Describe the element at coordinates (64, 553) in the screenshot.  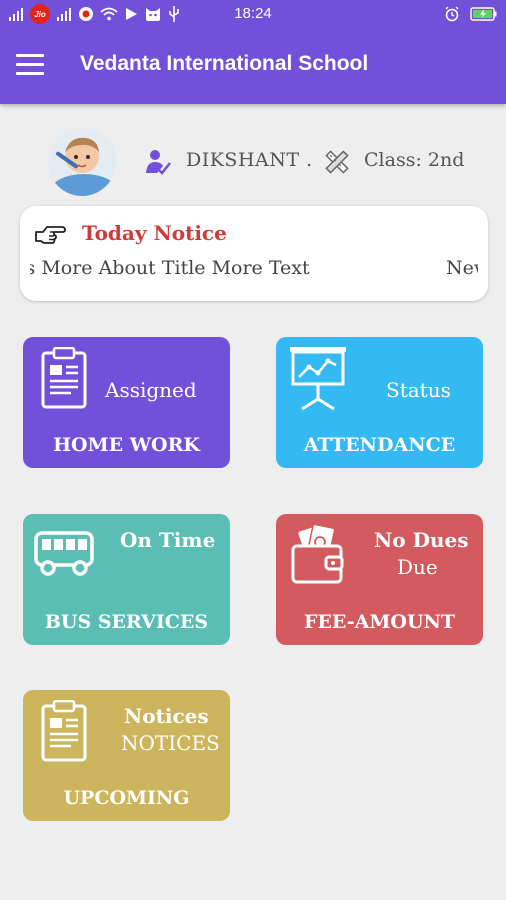
I see `bus-icon` at that location.